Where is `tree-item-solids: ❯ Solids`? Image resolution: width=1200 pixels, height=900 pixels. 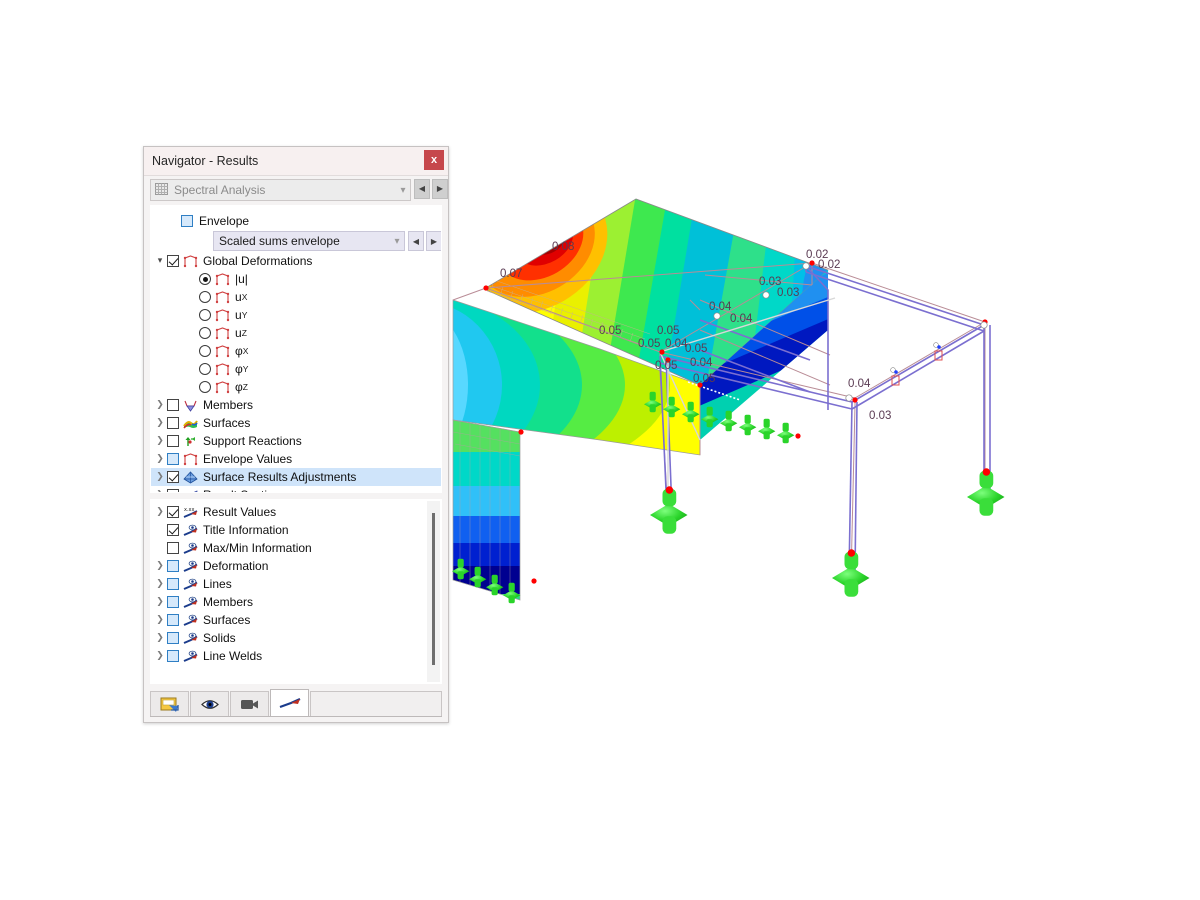 tree-item-solids: ❯ Solids is located at coordinates (296, 638).